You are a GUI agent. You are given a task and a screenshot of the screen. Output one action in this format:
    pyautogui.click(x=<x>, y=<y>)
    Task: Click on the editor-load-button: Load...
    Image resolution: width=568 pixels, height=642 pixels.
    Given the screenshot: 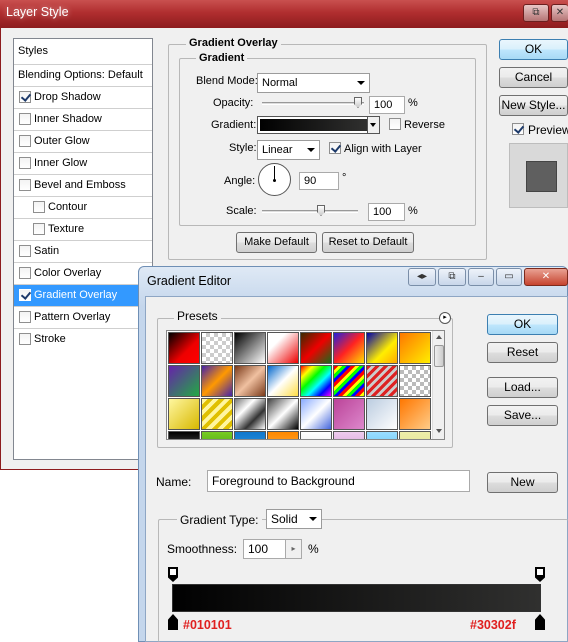 What is the action you would take?
    pyautogui.click(x=522, y=387)
    